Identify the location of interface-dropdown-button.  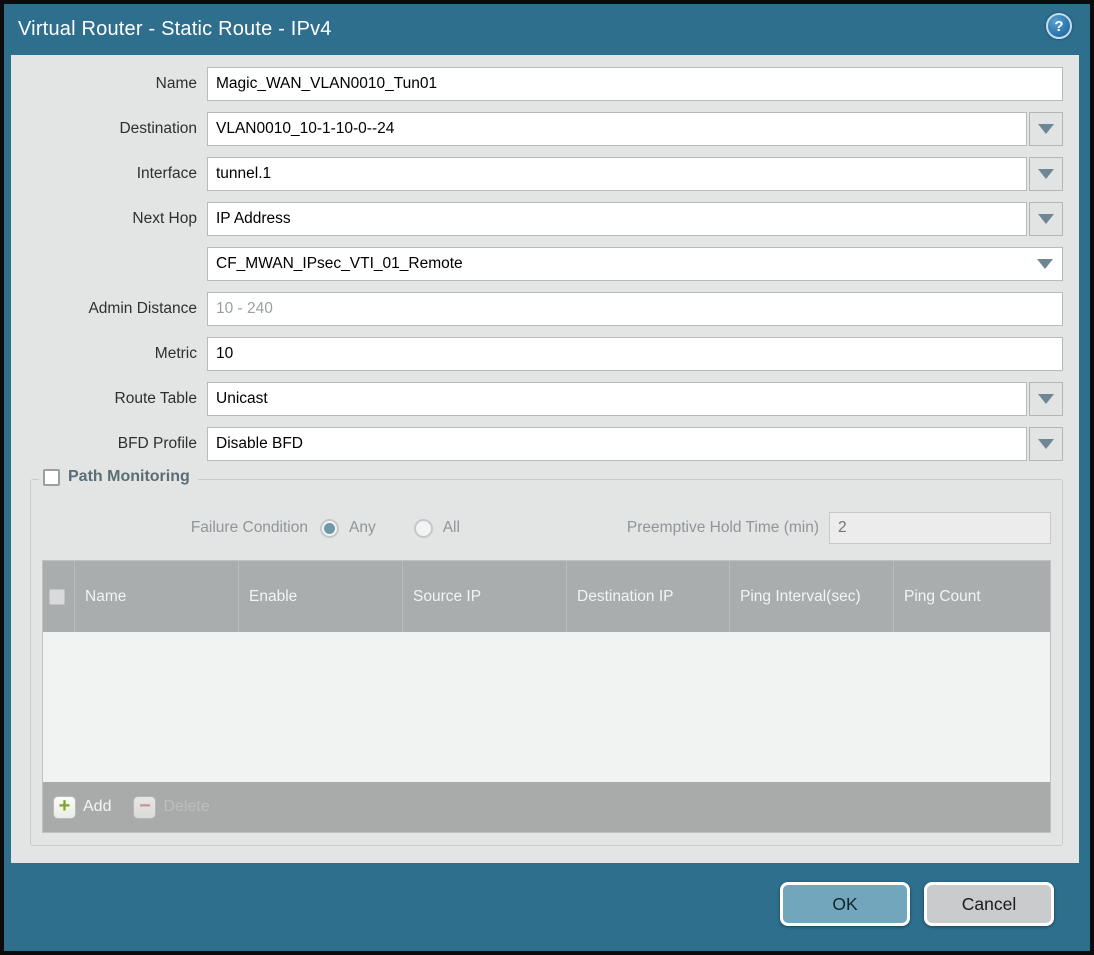
(1046, 174).